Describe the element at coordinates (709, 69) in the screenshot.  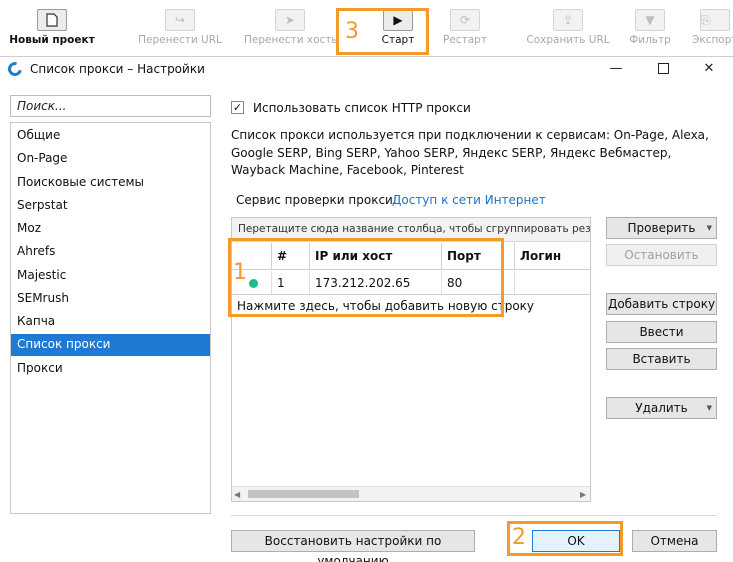
I see `close-icon: ✕` at that location.